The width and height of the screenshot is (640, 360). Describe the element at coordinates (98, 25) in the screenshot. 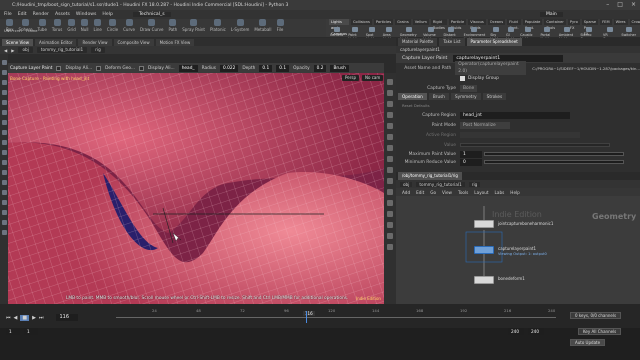

I see `shelf-tool-line: Line` at that location.